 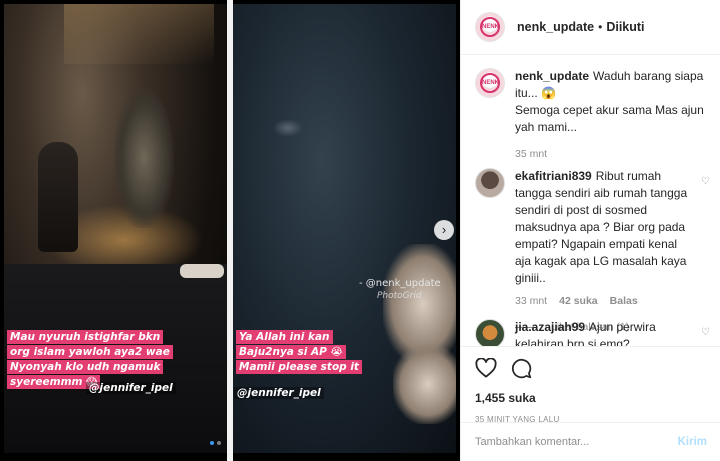 I want to click on floating-cloth, so click(x=202, y=271).